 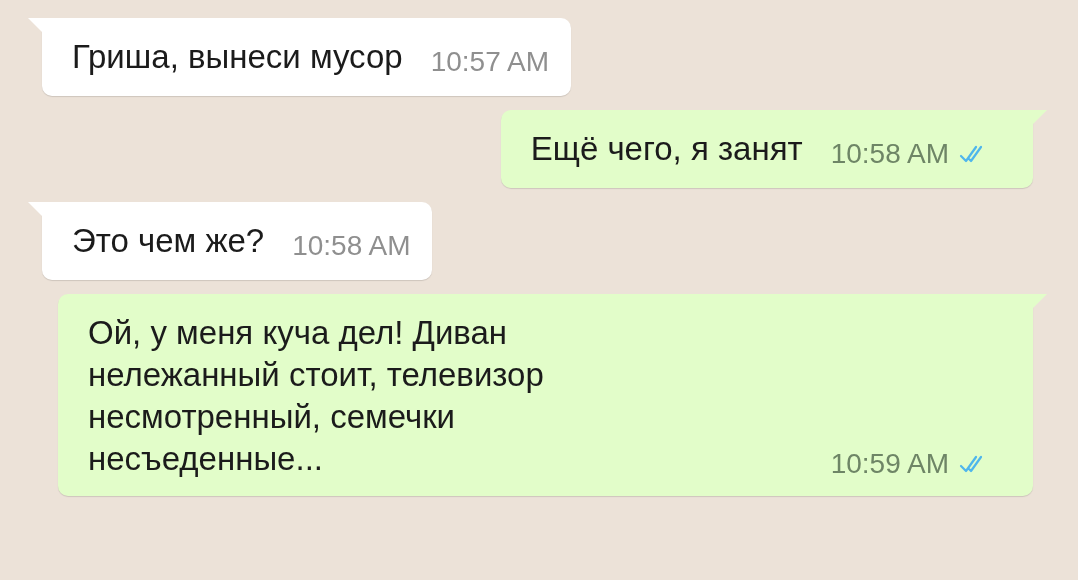 I want to click on message-text: Ещё чего, я занят, so click(x=666, y=149).